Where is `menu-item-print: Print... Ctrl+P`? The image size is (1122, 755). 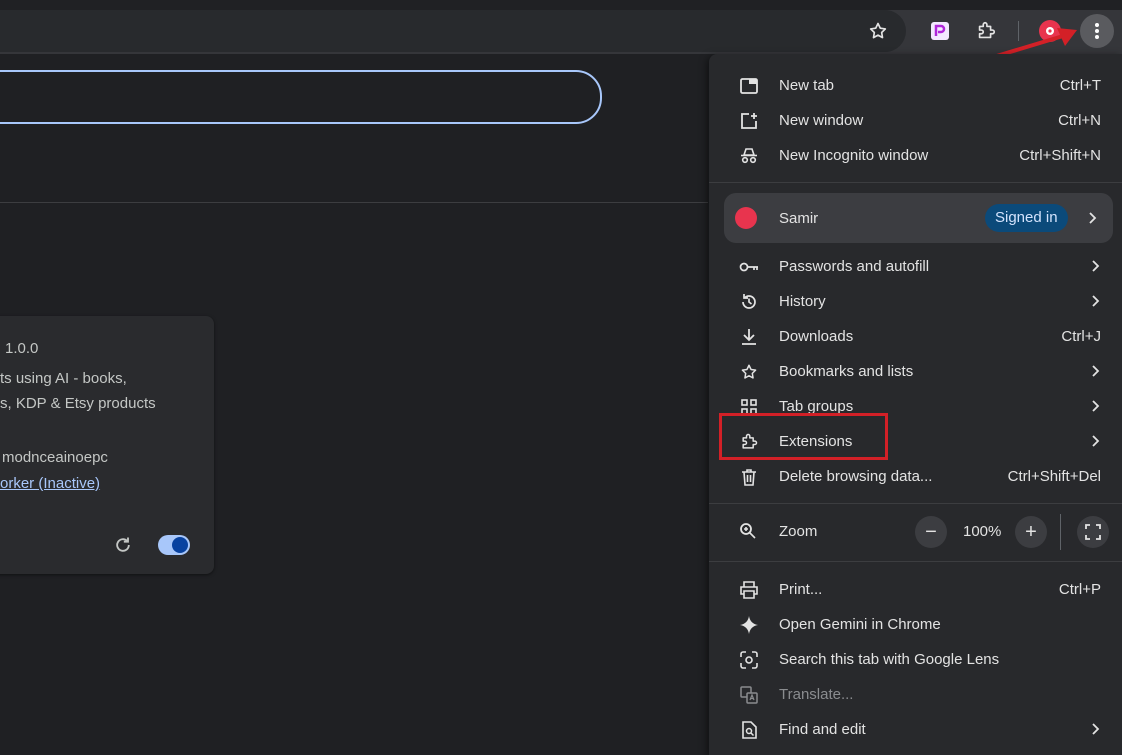 menu-item-print: Print... Ctrl+P is located at coordinates (915, 589).